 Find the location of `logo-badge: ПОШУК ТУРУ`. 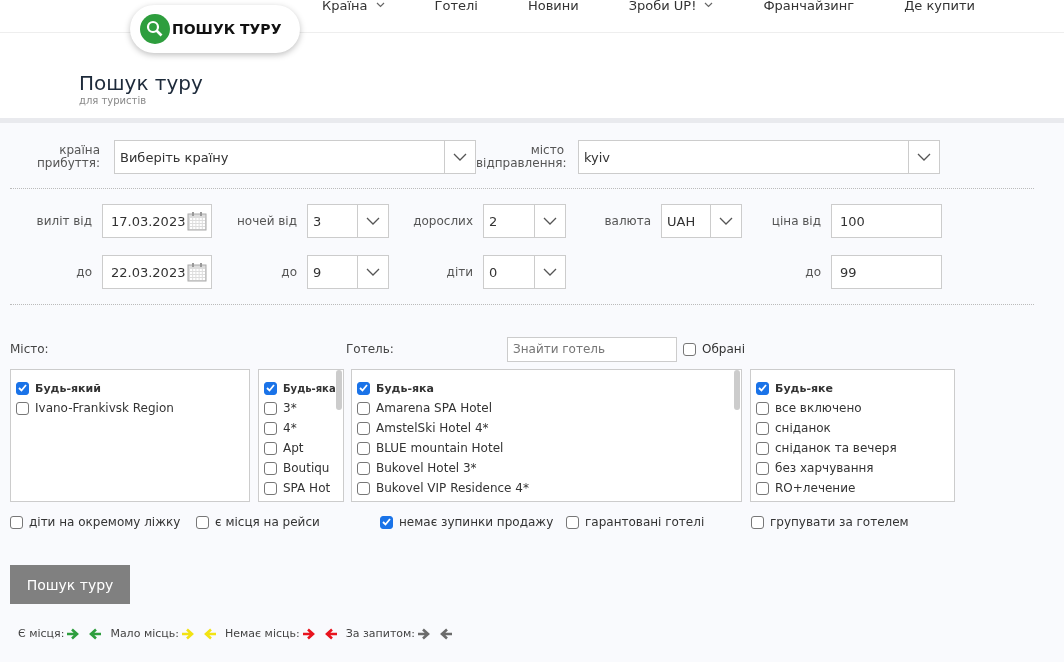

logo-badge: ПОШУК ТУРУ is located at coordinates (215, 29).